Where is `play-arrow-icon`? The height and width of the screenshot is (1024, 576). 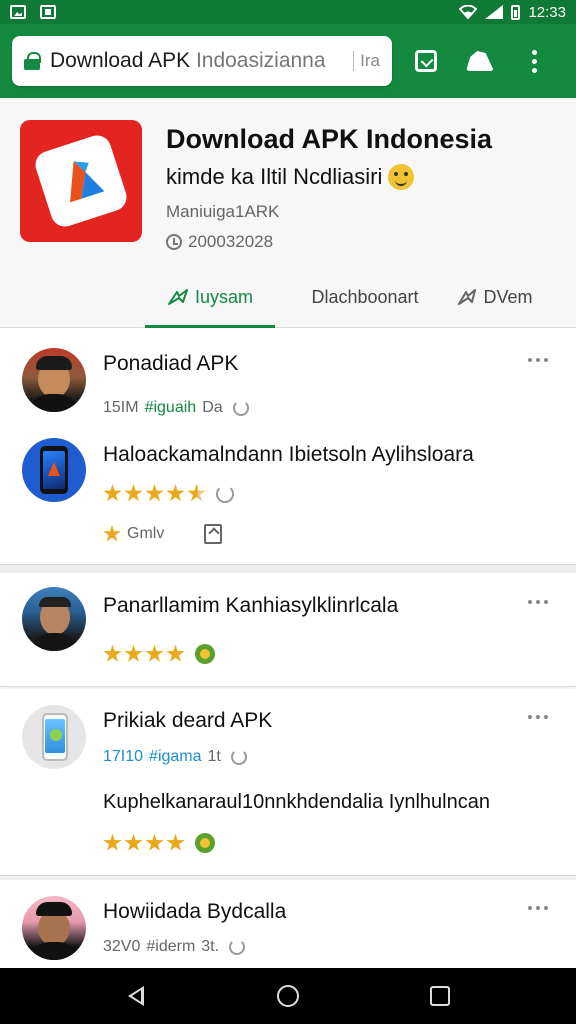 play-arrow-icon is located at coordinates (87, 182).